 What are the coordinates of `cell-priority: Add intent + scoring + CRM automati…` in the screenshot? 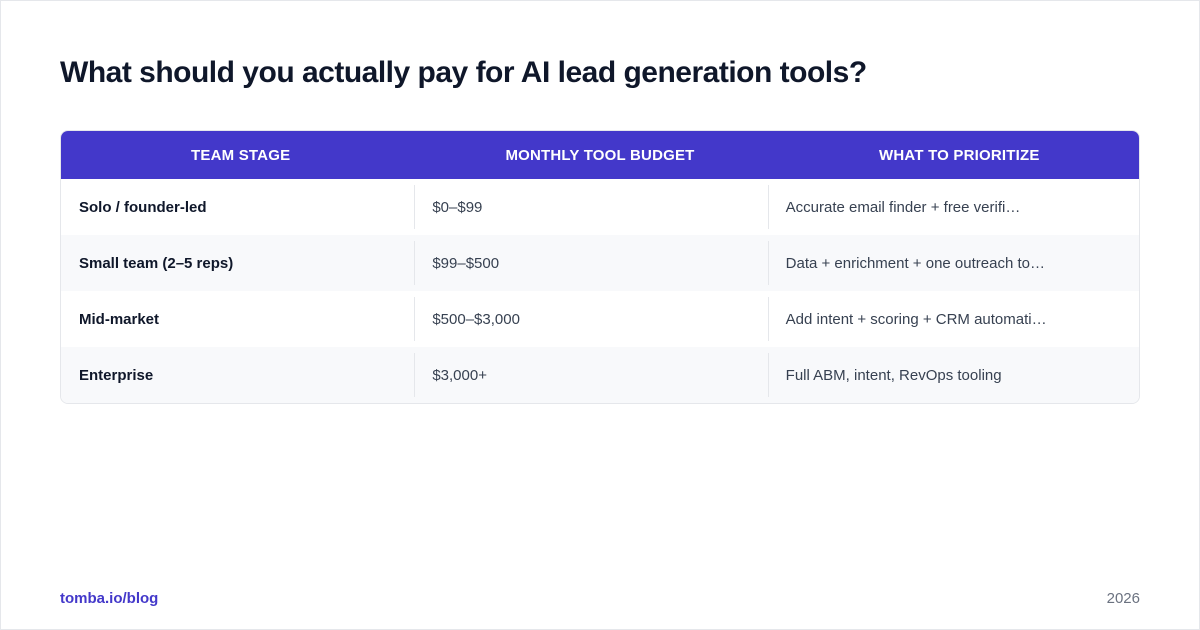 It's located at (953, 319).